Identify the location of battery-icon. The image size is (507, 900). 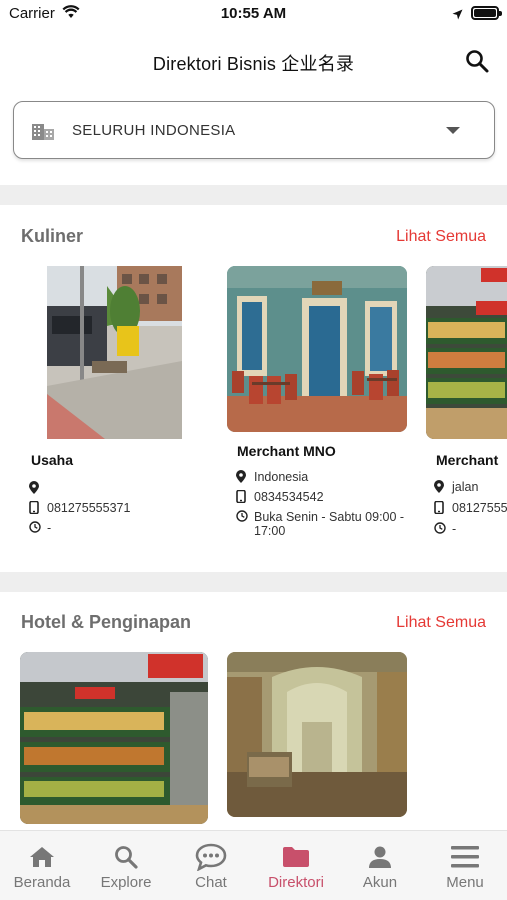
(486, 13).